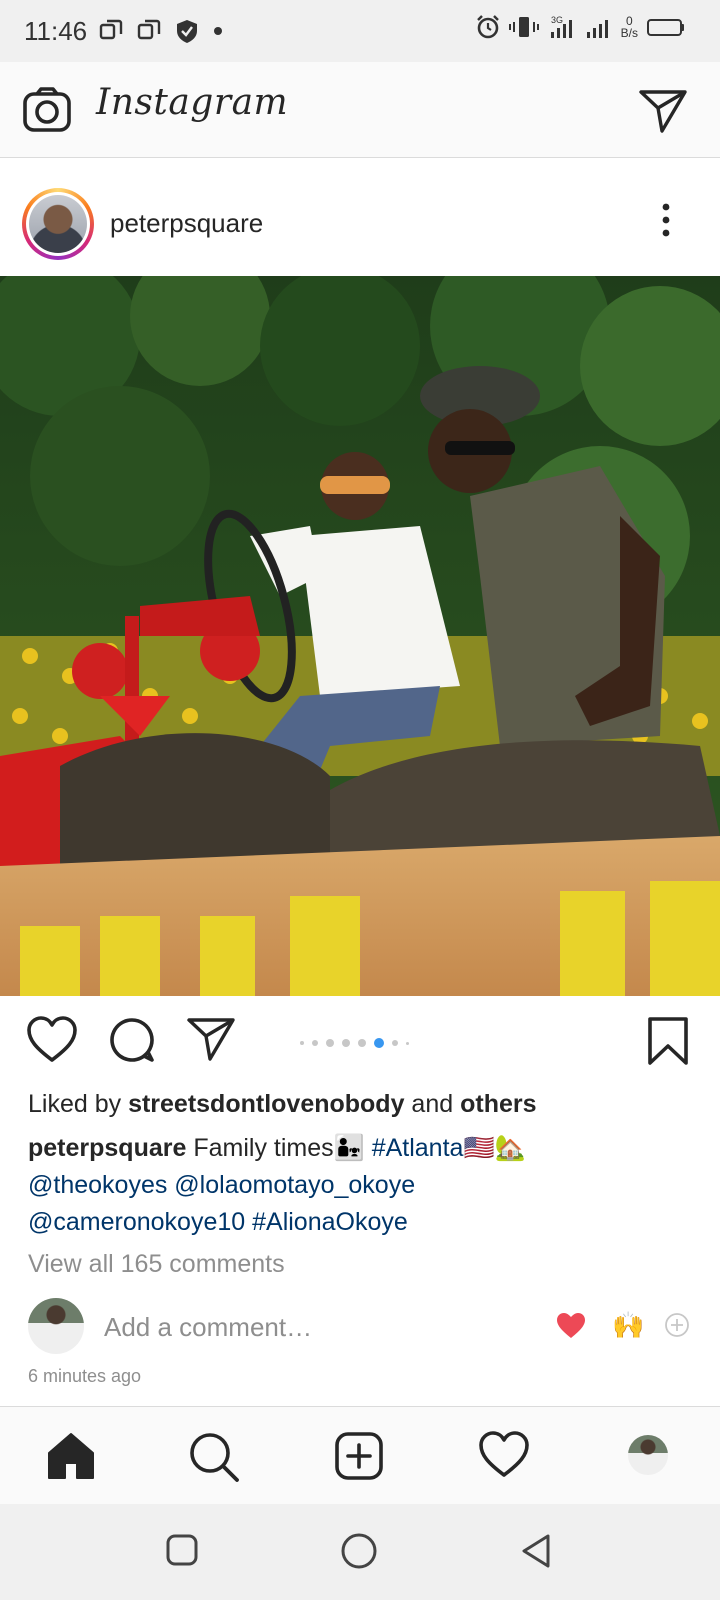 This screenshot has height=1600, width=720. I want to click on recents-button, so click(182, 1550).